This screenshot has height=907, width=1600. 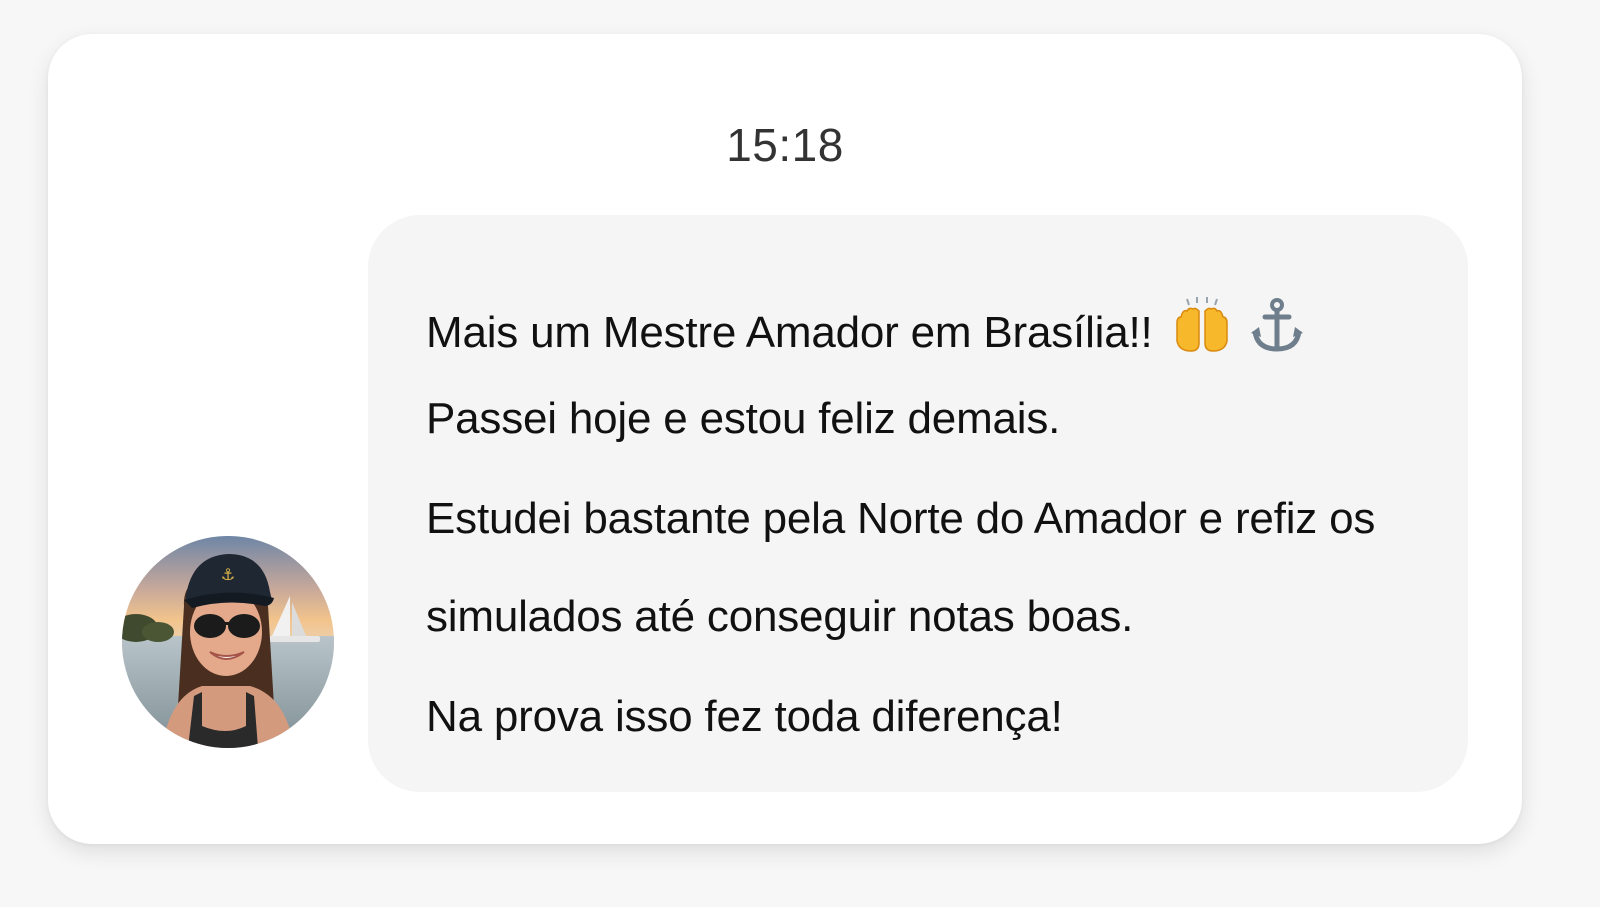 I want to click on raising-hands-icon, so click(x=1202, y=325).